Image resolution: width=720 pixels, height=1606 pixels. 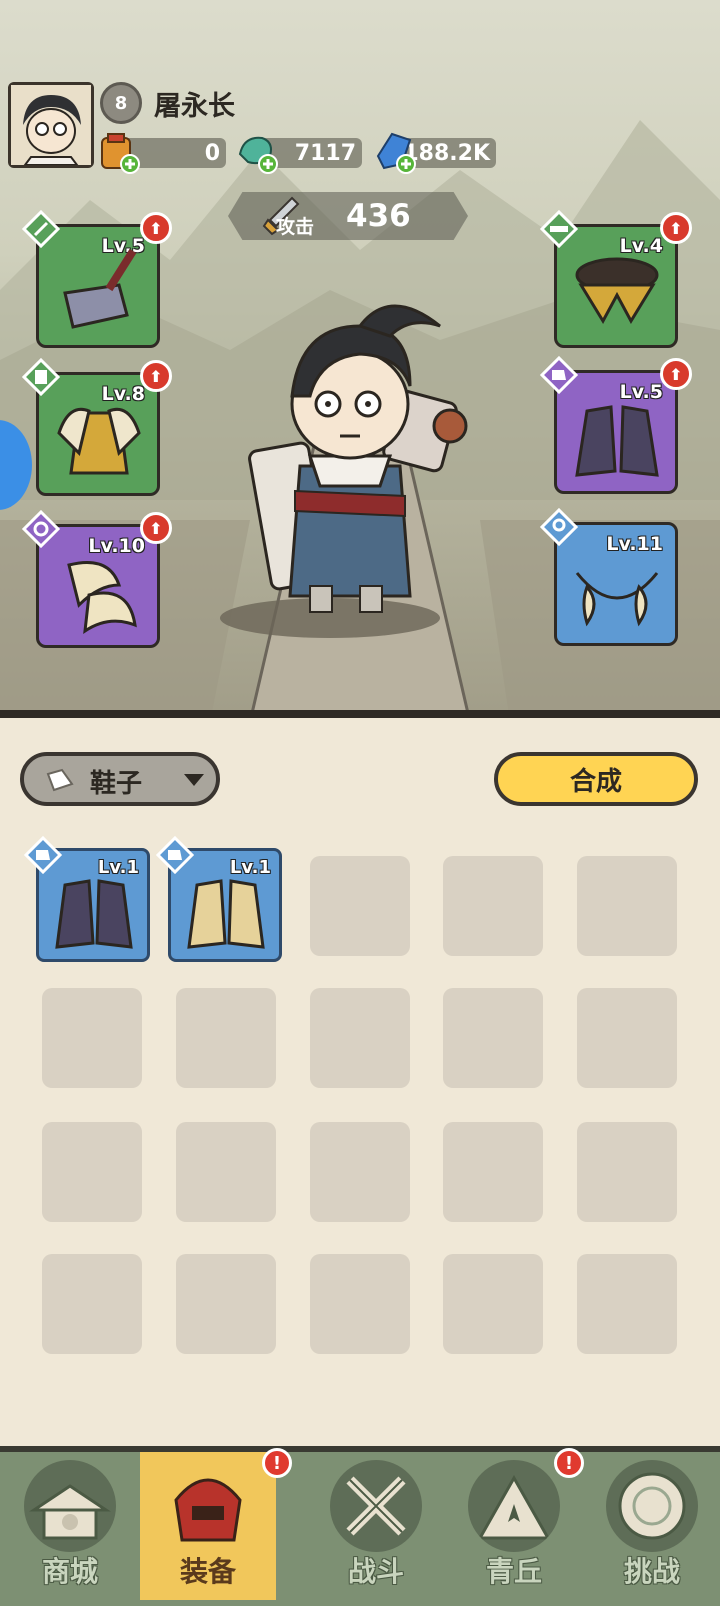 What do you see at coordinates (100, 288) in the screenshot?
I see `hammer-icon` at bounding box center [100, 288].